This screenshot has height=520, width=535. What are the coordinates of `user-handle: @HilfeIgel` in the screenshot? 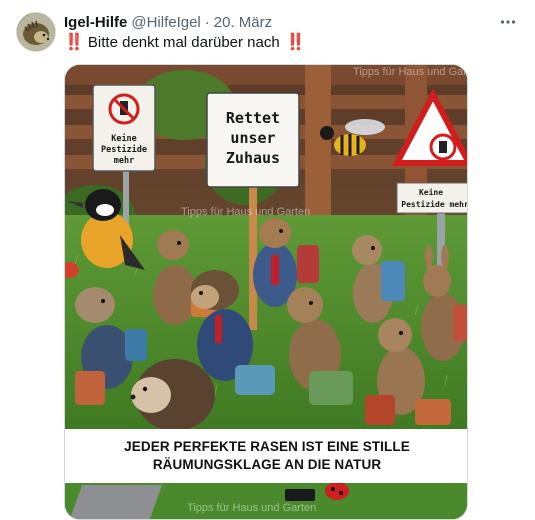 It's located at (165, 22).